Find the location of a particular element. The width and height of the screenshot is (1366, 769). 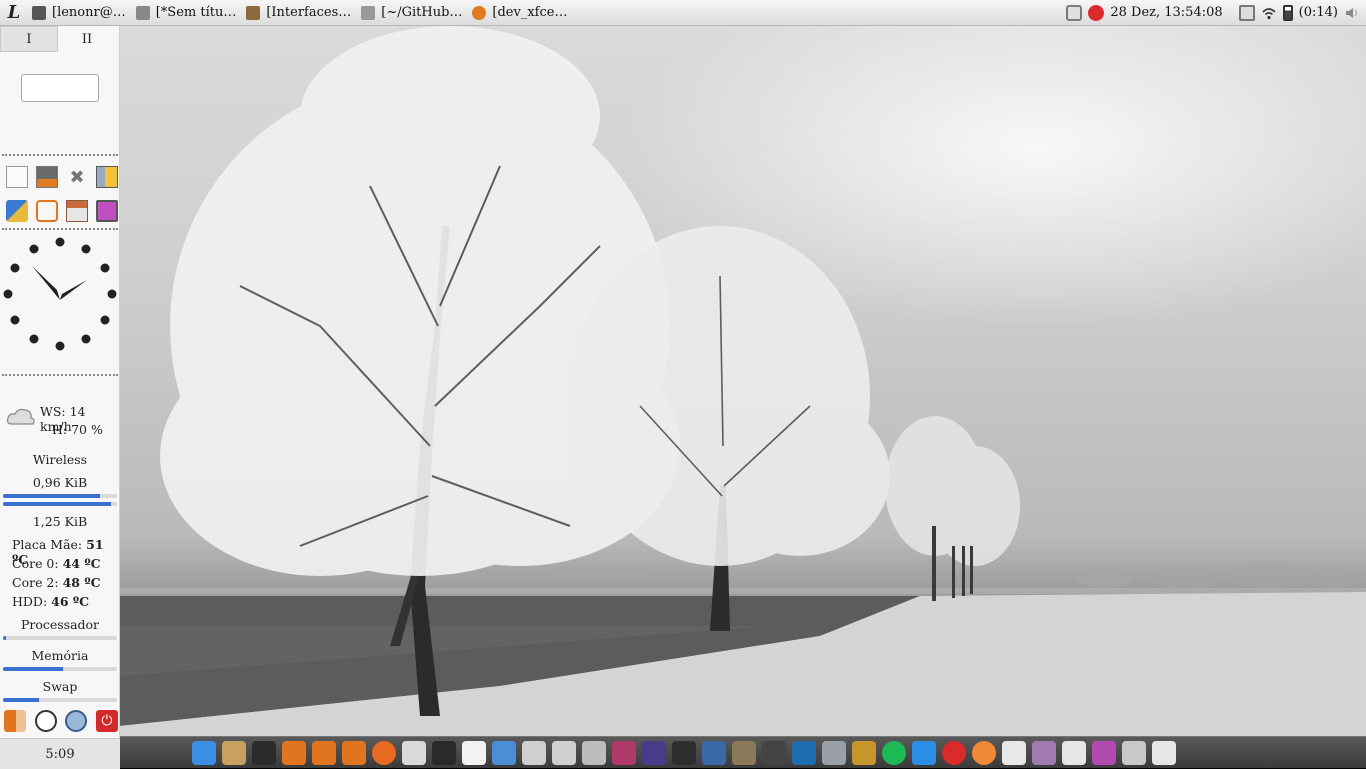

archive-manager-icon is located at coordinates (77, 211).